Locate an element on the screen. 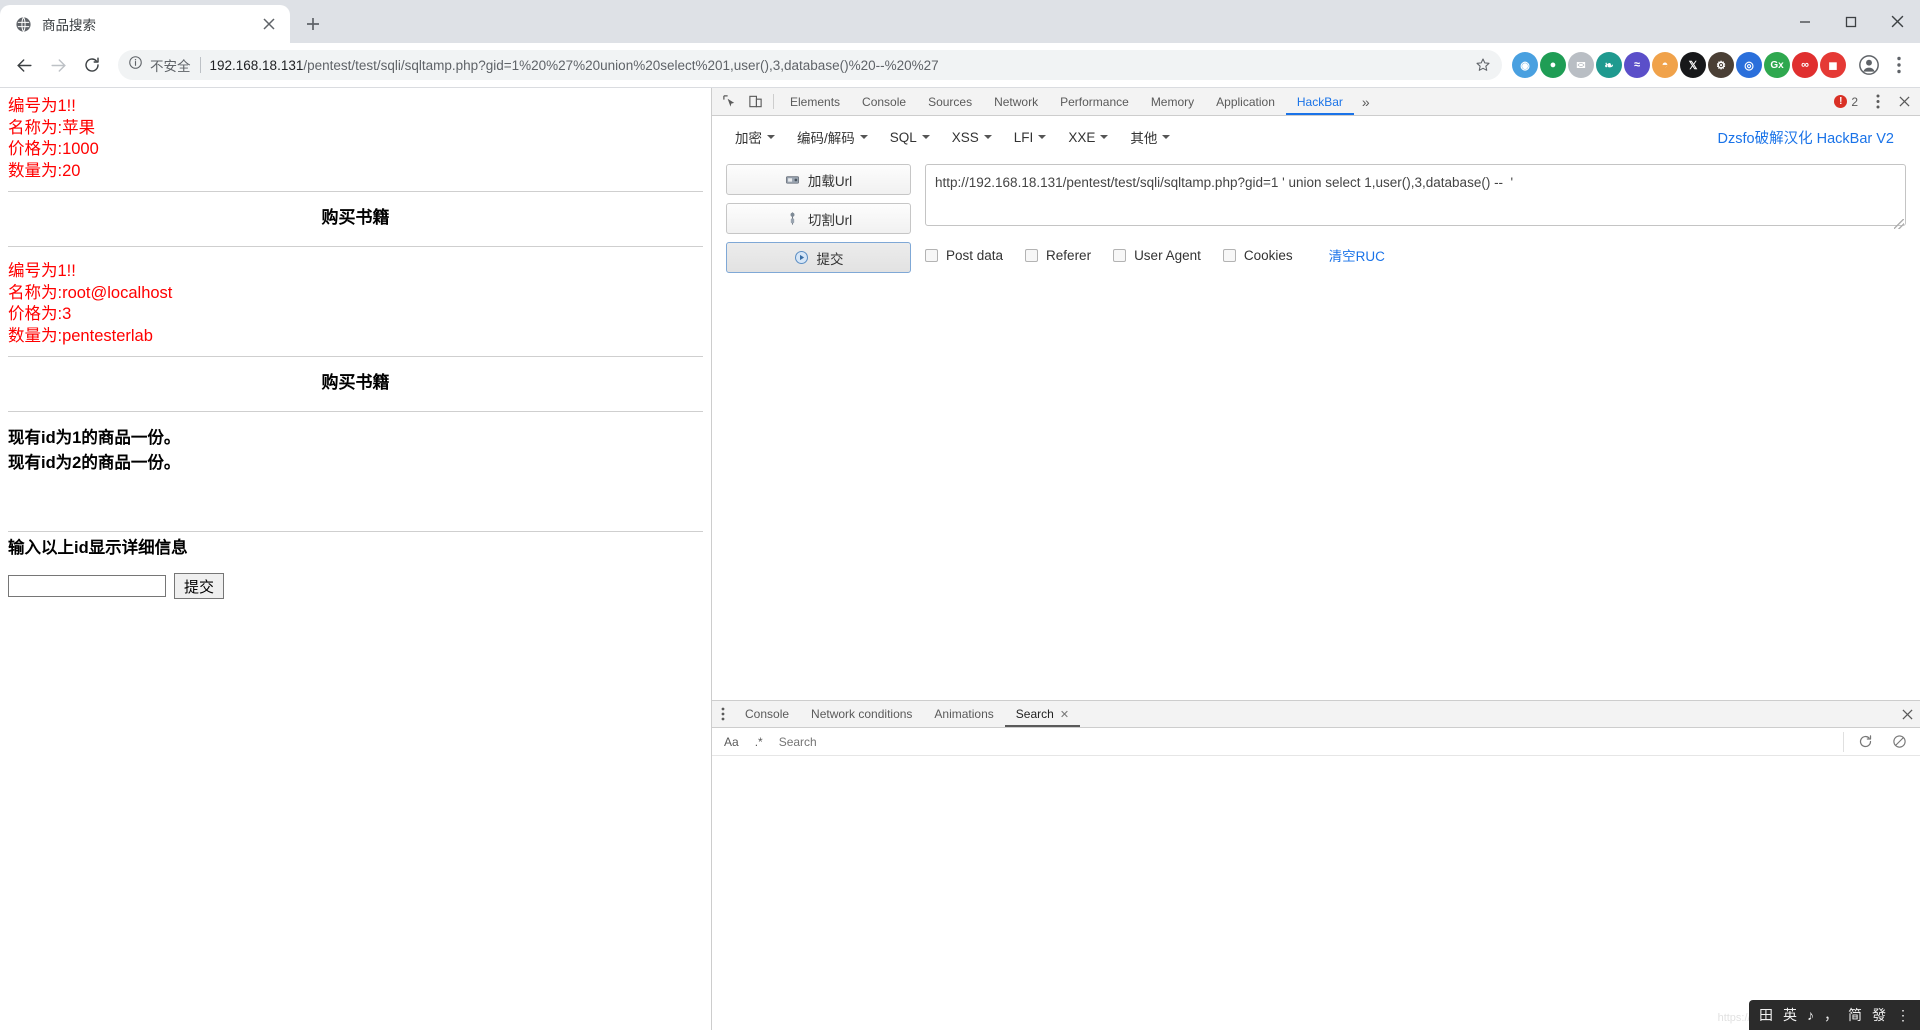 This screenshot has height=1030, width=1920. product-search-form: 提交 is located at coordinates (355, 580).